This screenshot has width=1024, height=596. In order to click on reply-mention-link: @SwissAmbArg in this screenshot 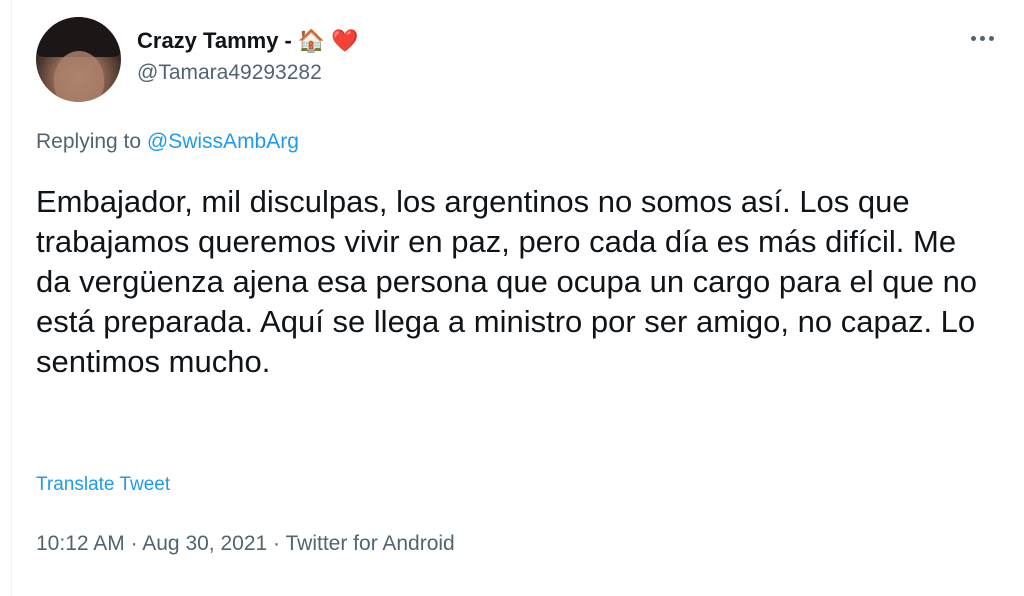, I will do `click(223, 141)`.